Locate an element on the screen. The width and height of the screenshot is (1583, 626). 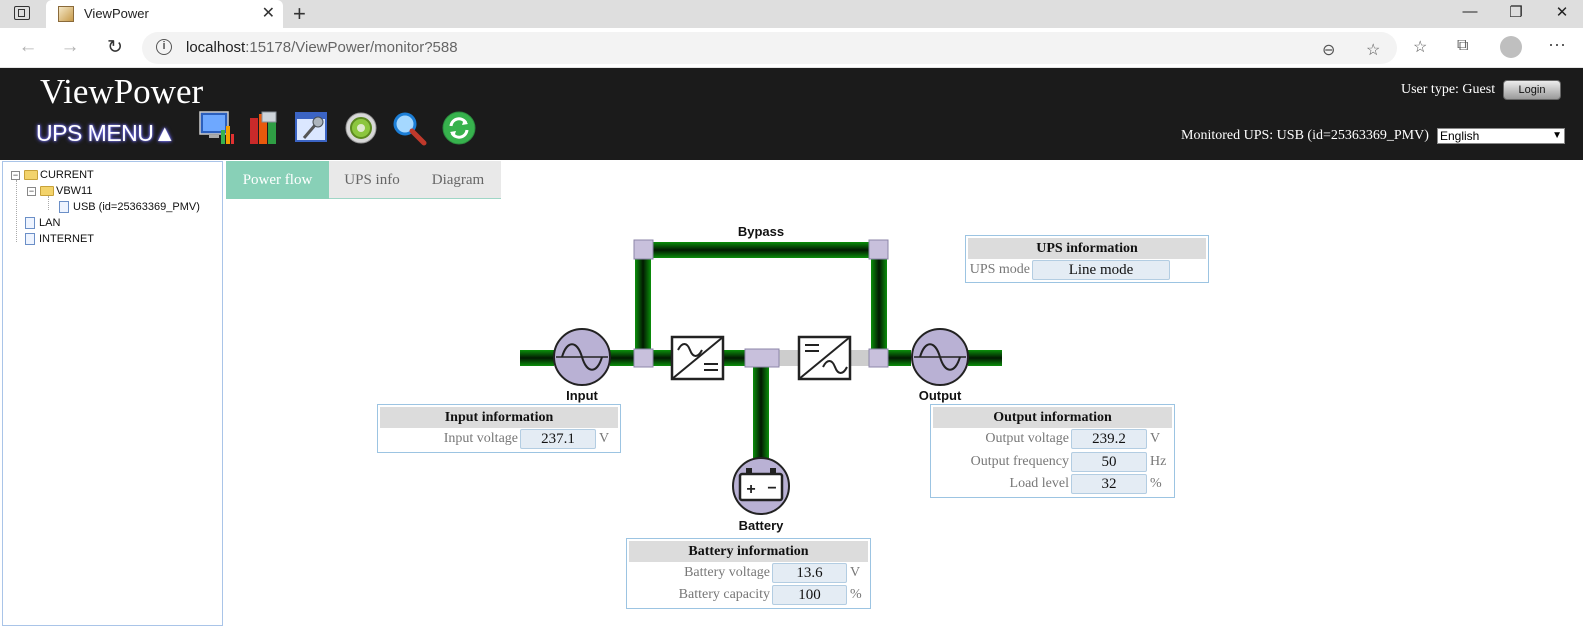
browser-tab: ViewPower ✕ is located at coordinates (164, 14).